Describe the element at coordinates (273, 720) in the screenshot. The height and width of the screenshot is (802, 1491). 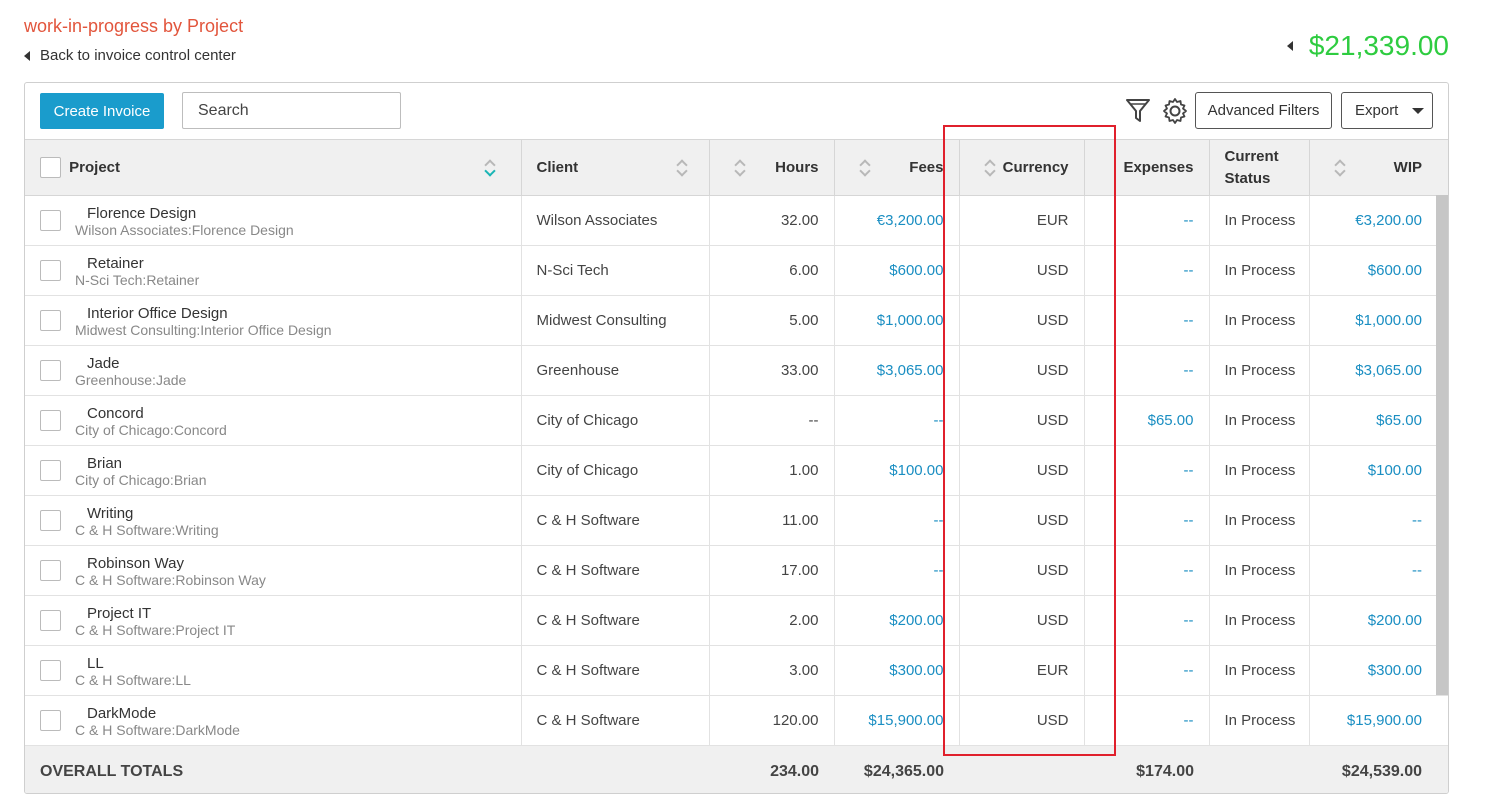
I see `project-cell: DarkMode C & H Software:DarkMode` at that location.